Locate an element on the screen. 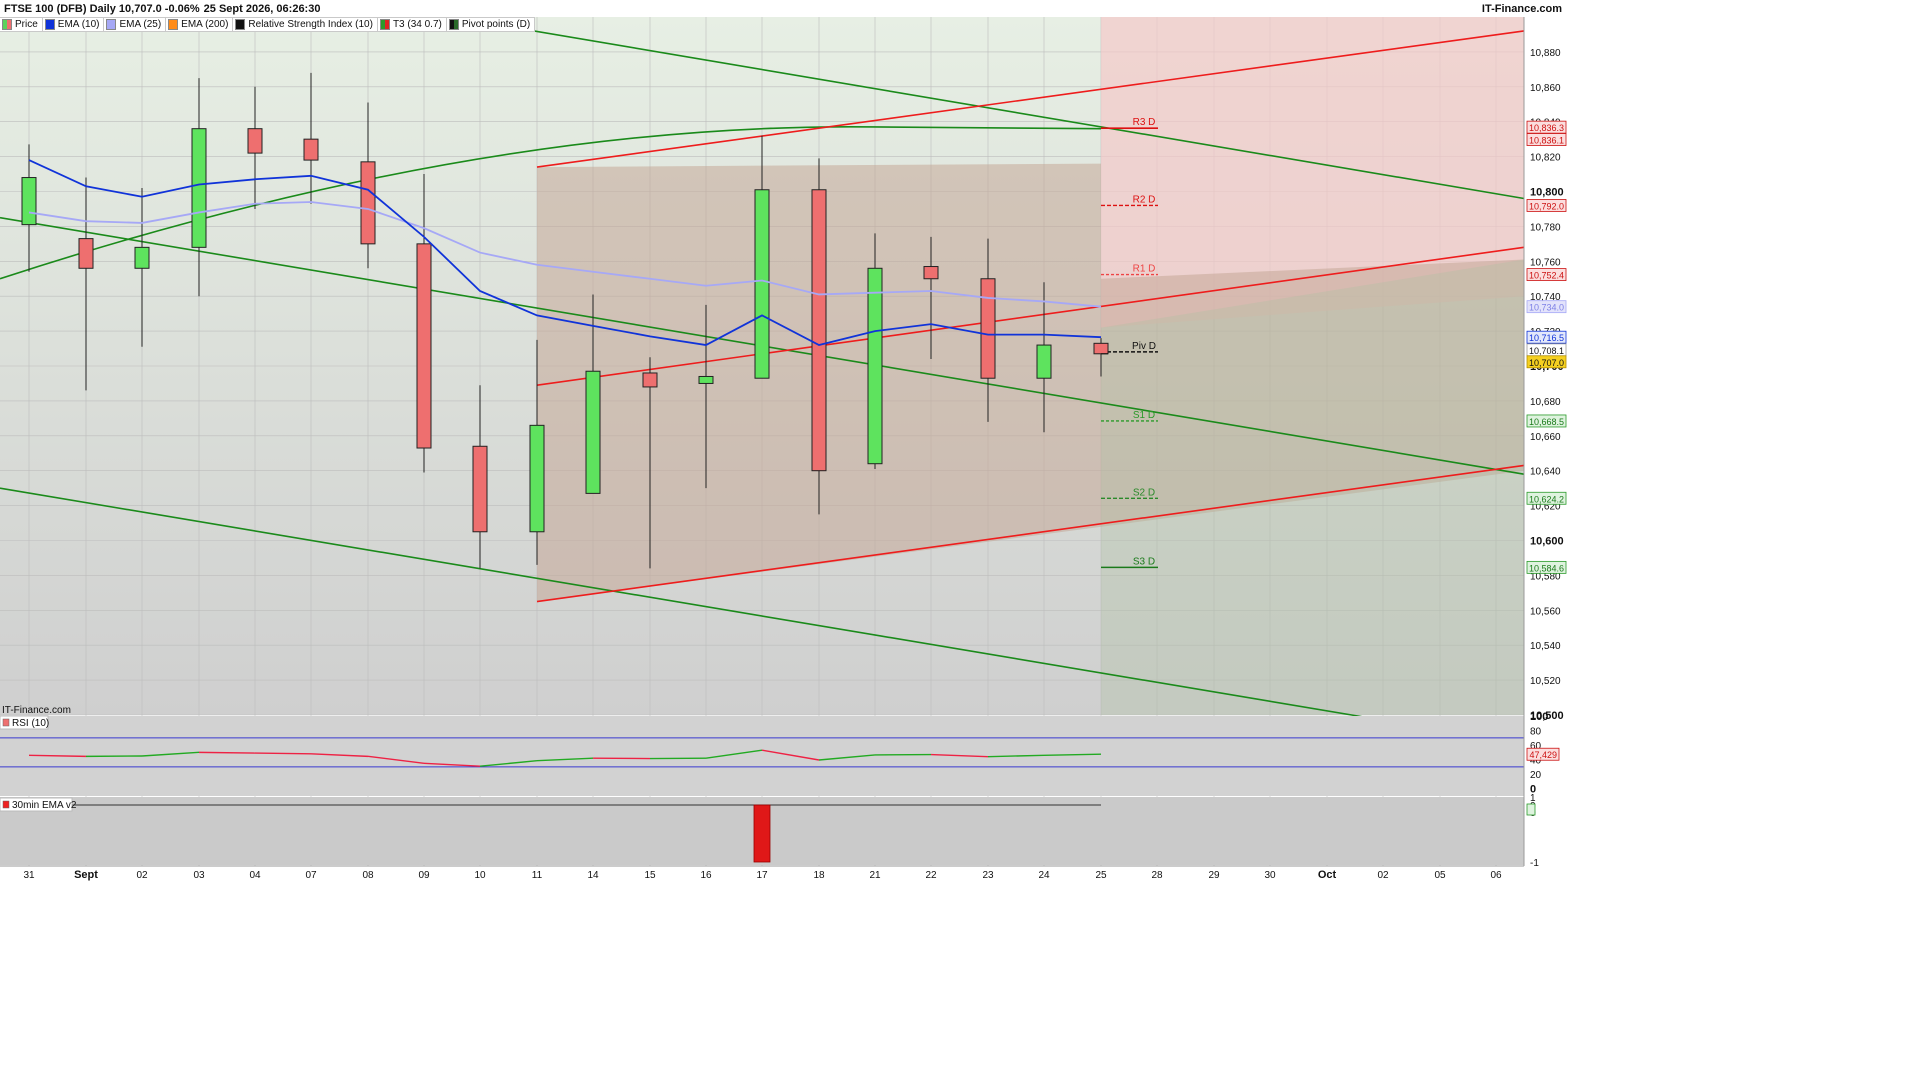 Image resolution: width=1920 pixels, height=1080 pixels. x-tick-label: 18 is located at coordinates (819, 875).